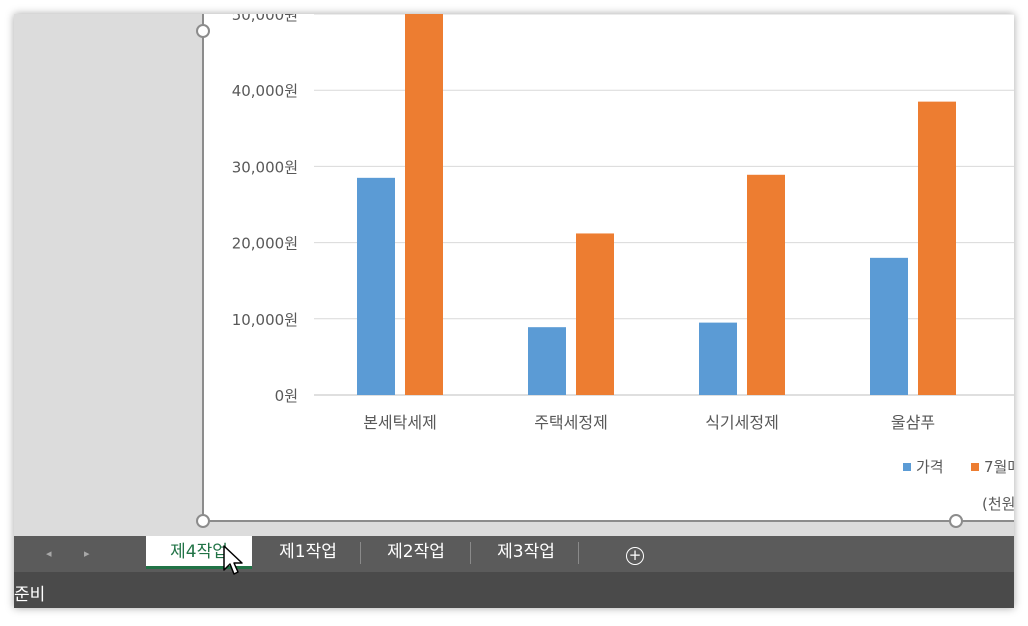 The height and width of the screenshot is (626, 1028). Describe the element at coordinates (203, 267) in the screenshot. I see `chart-selection-border-left` at that location.